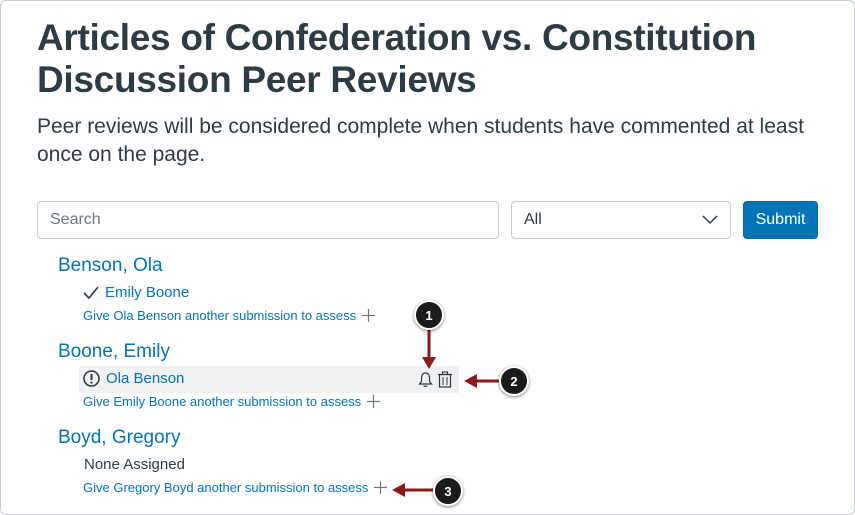 This screenshot has width=855, height=515. Describe the element at coordinates (446, 413) in the screenshot. I see `callout-arrows` at that location.